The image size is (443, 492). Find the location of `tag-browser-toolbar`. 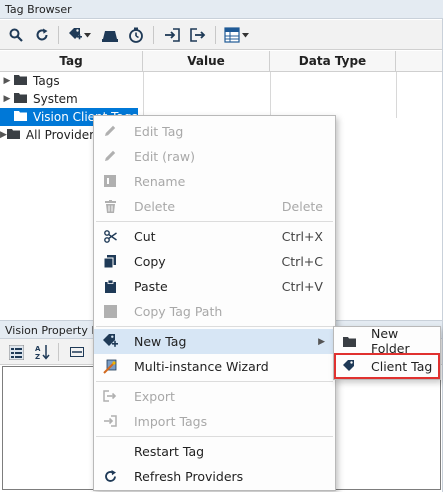

tag-browser-toolbar is located at coordinates (221, 35).